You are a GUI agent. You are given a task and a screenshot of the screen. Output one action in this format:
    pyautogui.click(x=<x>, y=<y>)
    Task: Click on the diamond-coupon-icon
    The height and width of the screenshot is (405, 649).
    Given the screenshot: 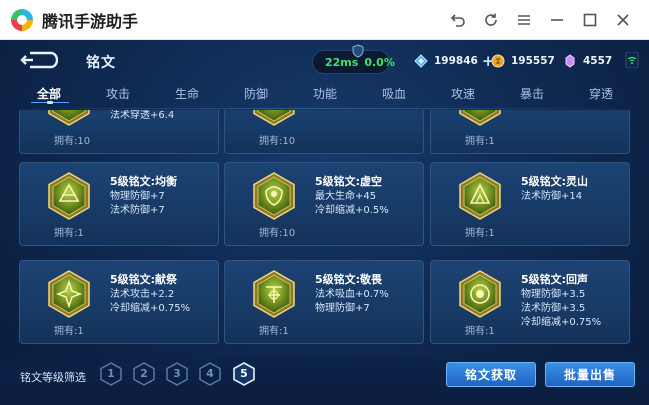 What is the action you would take?
    pyautogui.click(x=421, y=61)
    